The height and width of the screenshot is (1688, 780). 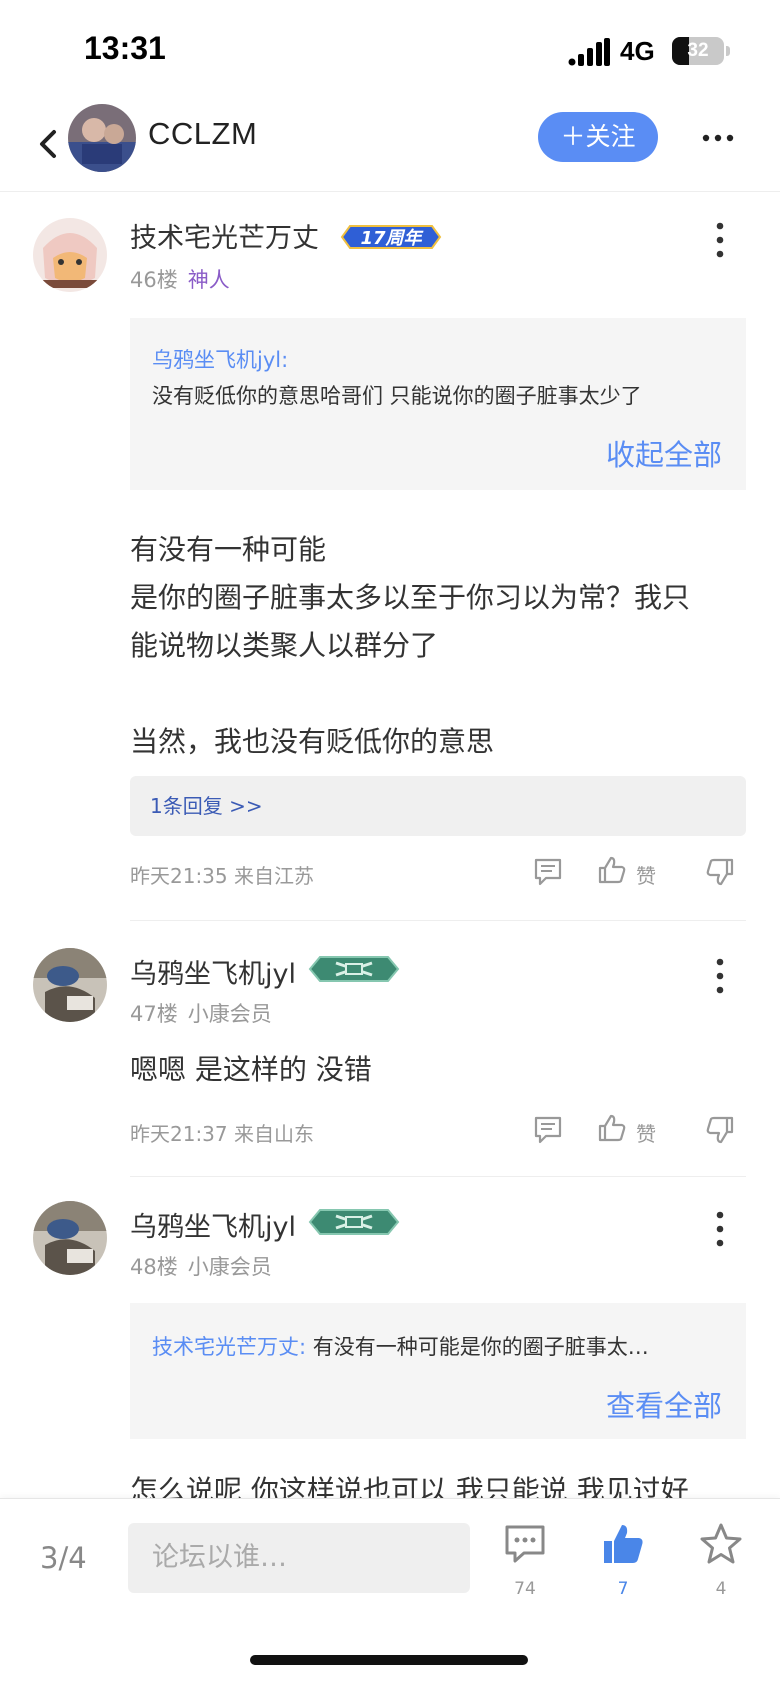 What do you see at coordinates (224, 235) in the screenshot?
I see `username: 技术宅光芒万丈` at bounding box center [224, 235].